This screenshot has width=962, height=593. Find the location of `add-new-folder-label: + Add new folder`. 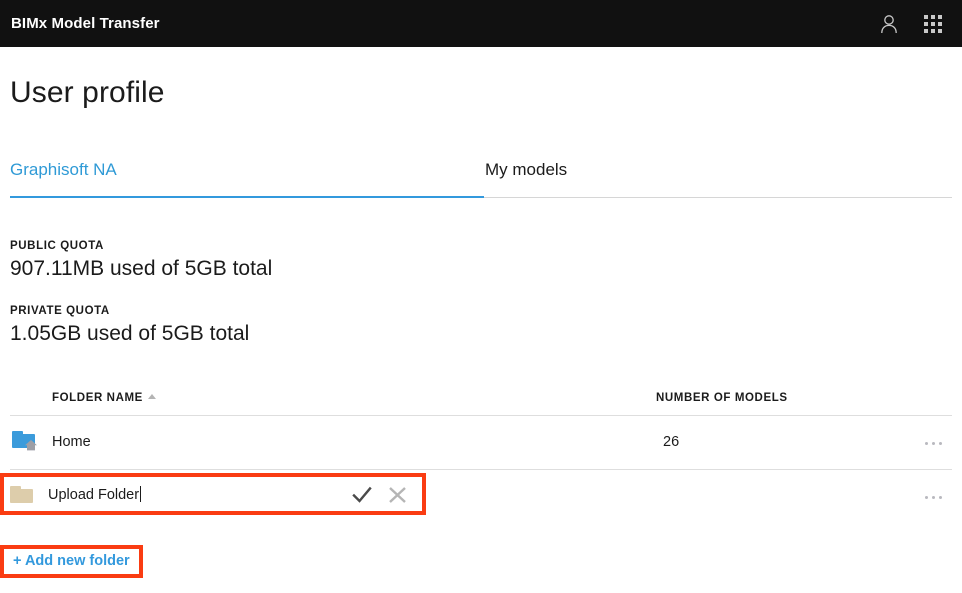

add-new-folder-label: + Add new folder is located at coordinates (71, 561).